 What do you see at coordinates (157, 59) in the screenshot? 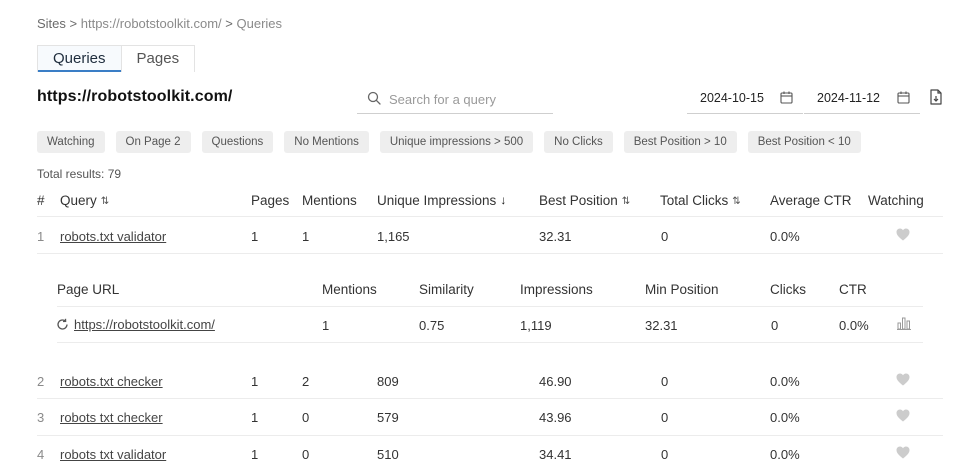
I see `tab-pages: Pages` at bounding box center [157, 59].